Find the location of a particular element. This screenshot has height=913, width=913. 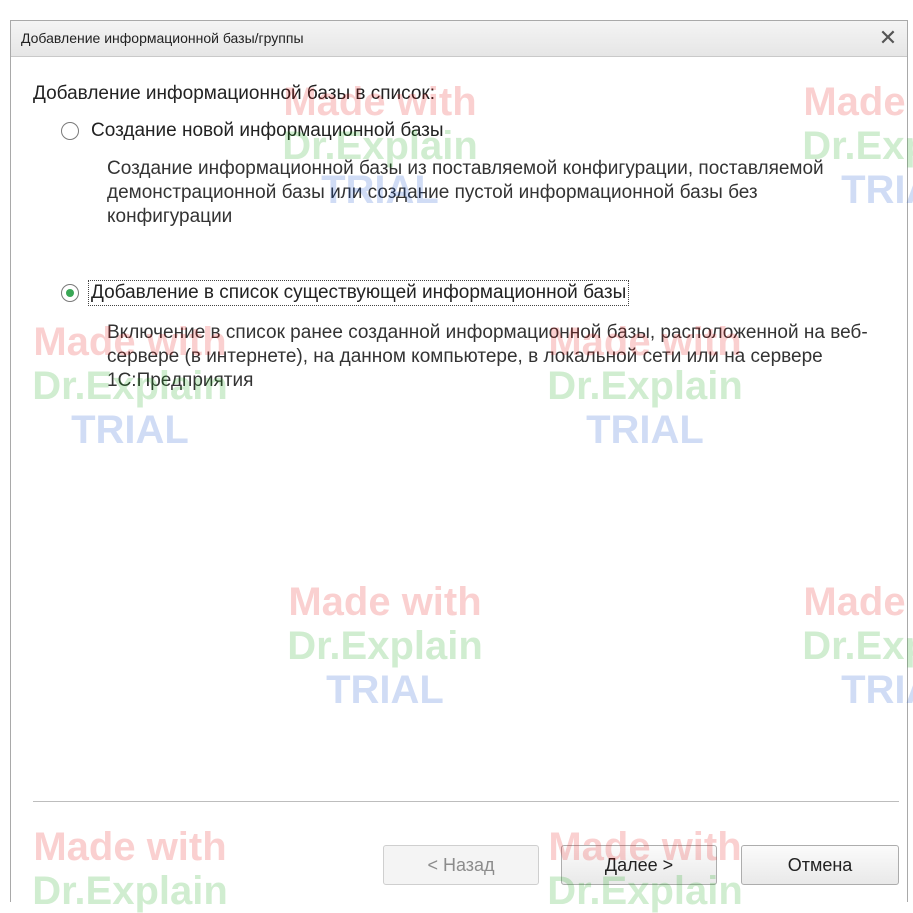

title-bar: Добавление информационной базы/группы ✕ is located at coordinates (459, 39).